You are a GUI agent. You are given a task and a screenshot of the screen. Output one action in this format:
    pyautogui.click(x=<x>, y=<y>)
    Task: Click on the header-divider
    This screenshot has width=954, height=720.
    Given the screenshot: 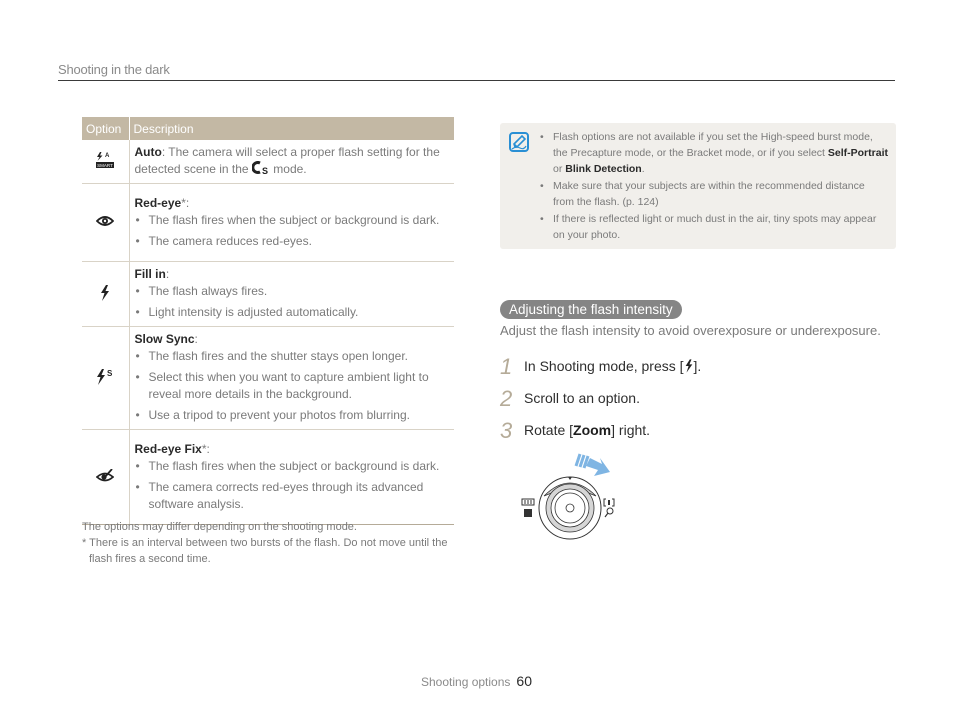 What is the action you would take?
    pyautogui.click(x=476, y=80)
    